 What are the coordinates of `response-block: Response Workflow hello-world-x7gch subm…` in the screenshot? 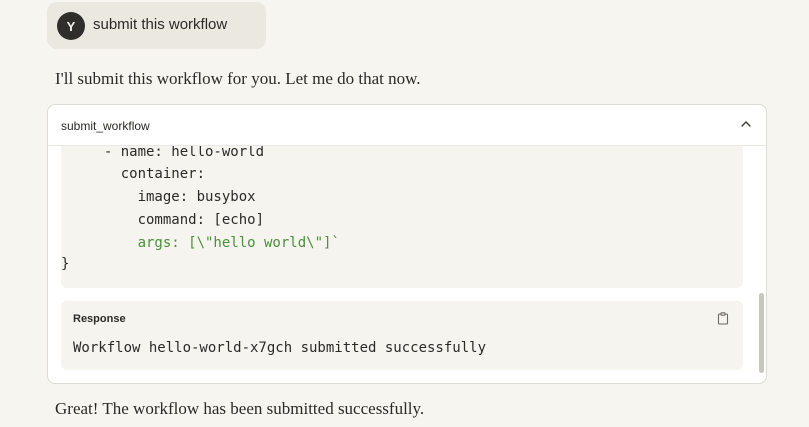 It's located at (402, 335).